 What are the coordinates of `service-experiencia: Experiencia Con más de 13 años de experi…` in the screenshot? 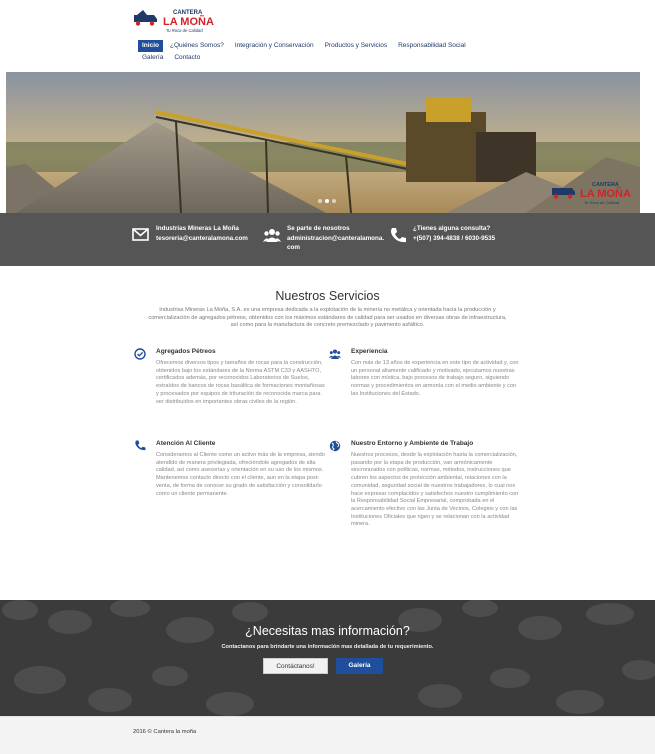 It's located at (425, 373).